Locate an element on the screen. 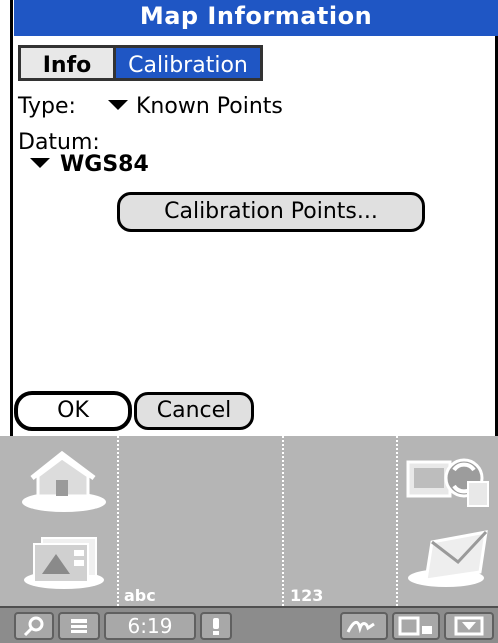  title-bar: Map Information is located at coordinates (256, 18).